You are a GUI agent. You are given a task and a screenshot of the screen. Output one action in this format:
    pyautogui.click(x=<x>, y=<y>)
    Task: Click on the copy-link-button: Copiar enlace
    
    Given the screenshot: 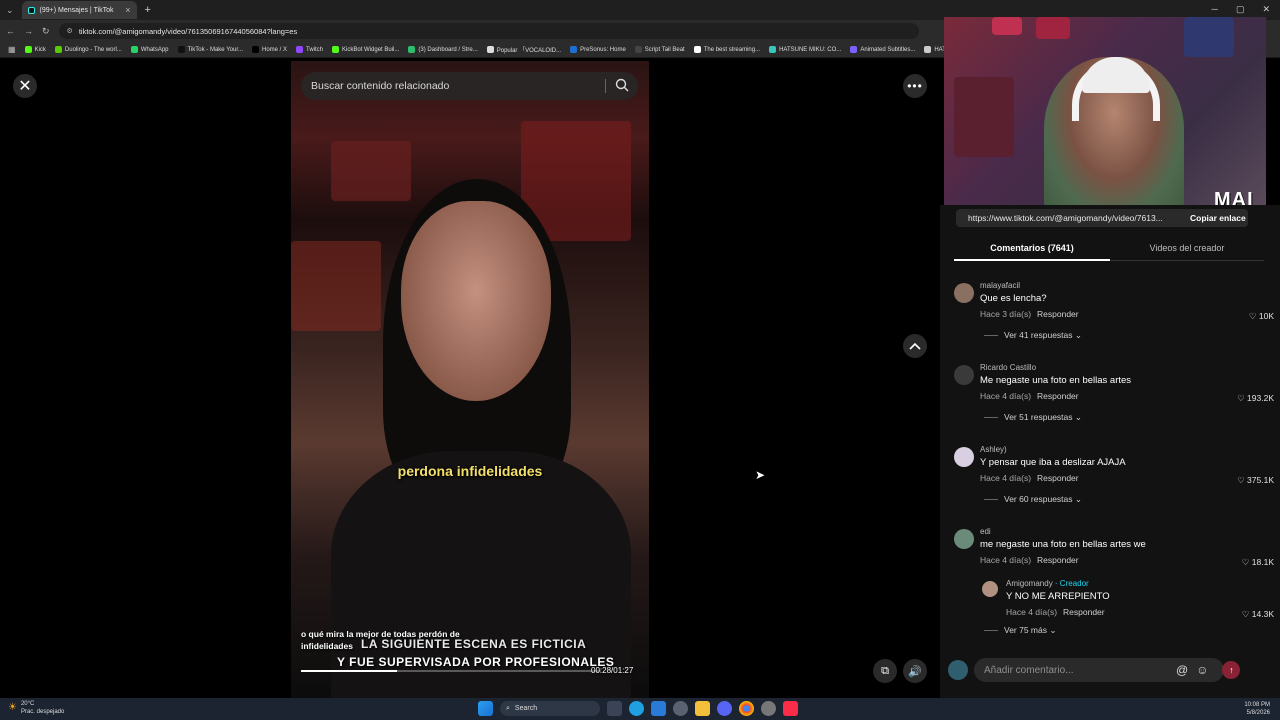 What is the action you would take?
    pyautogui.click(x=1218, y=218)
    